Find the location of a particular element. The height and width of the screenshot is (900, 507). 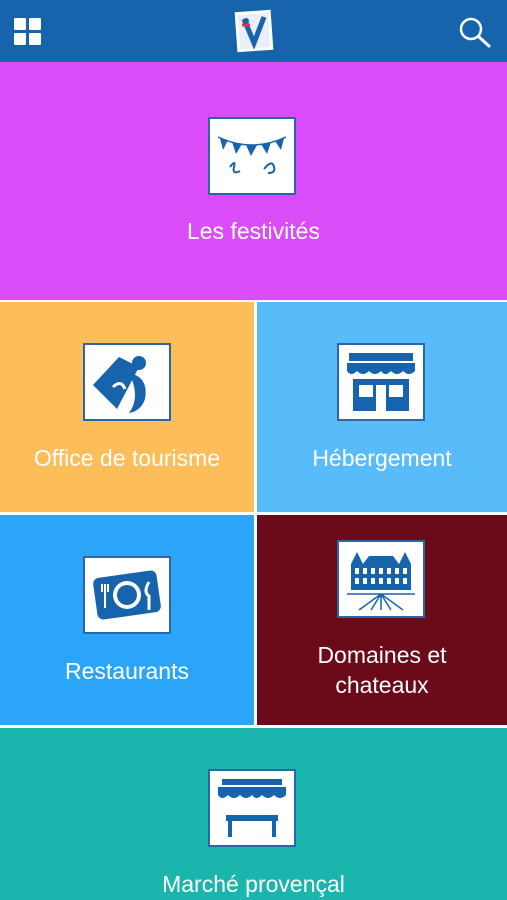

chateau-icon is located at coordinates (381, 579).